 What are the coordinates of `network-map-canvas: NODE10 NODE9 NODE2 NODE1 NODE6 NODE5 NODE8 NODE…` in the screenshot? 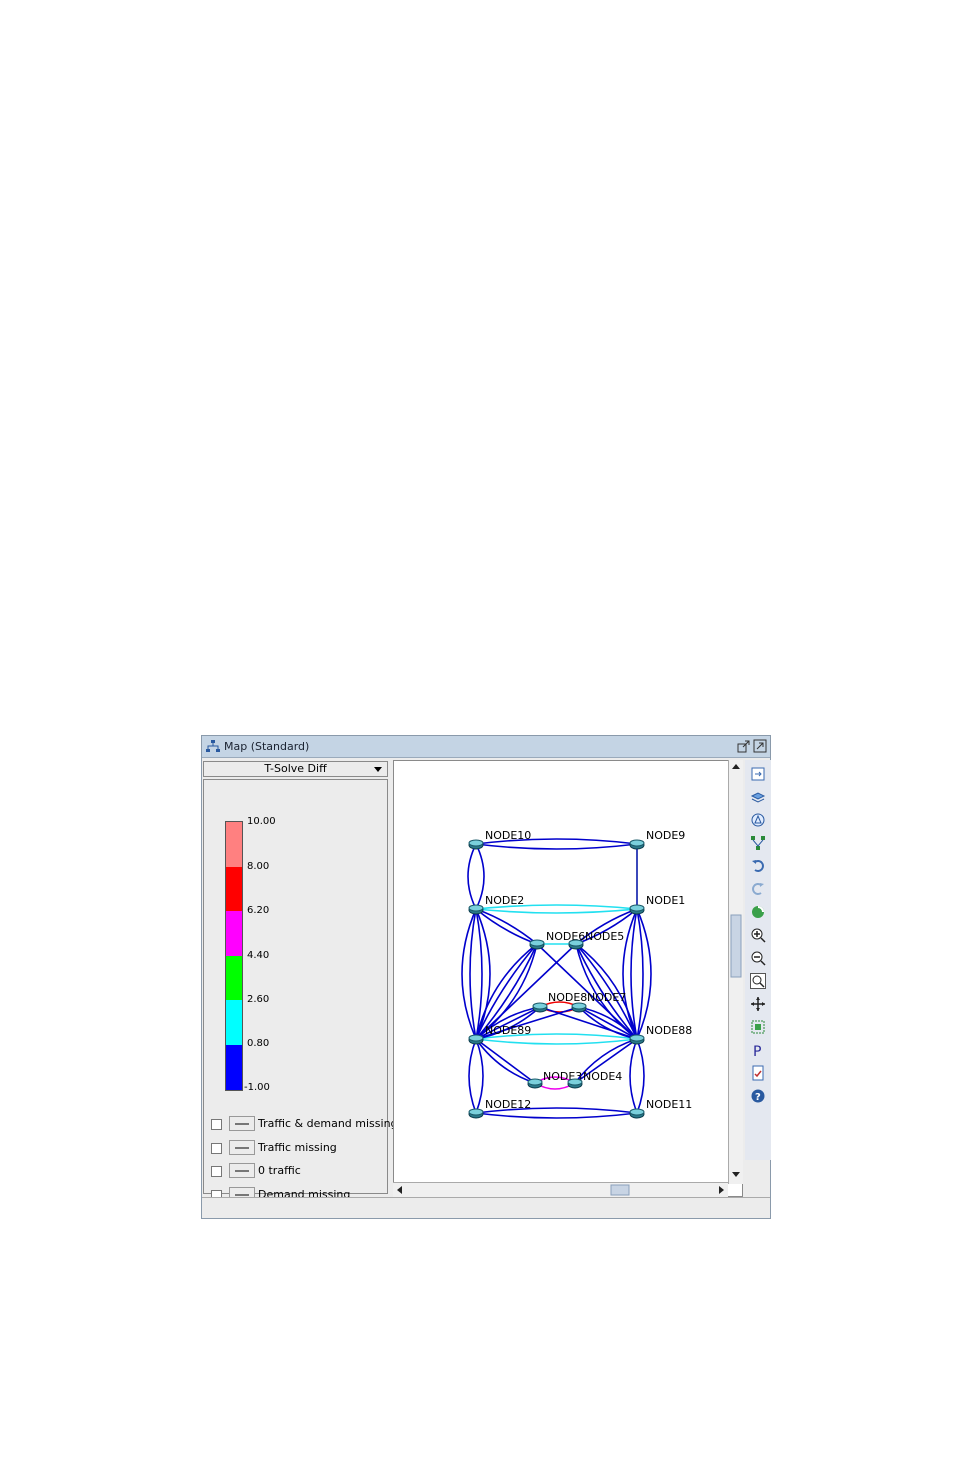 It's located at (568, 978).